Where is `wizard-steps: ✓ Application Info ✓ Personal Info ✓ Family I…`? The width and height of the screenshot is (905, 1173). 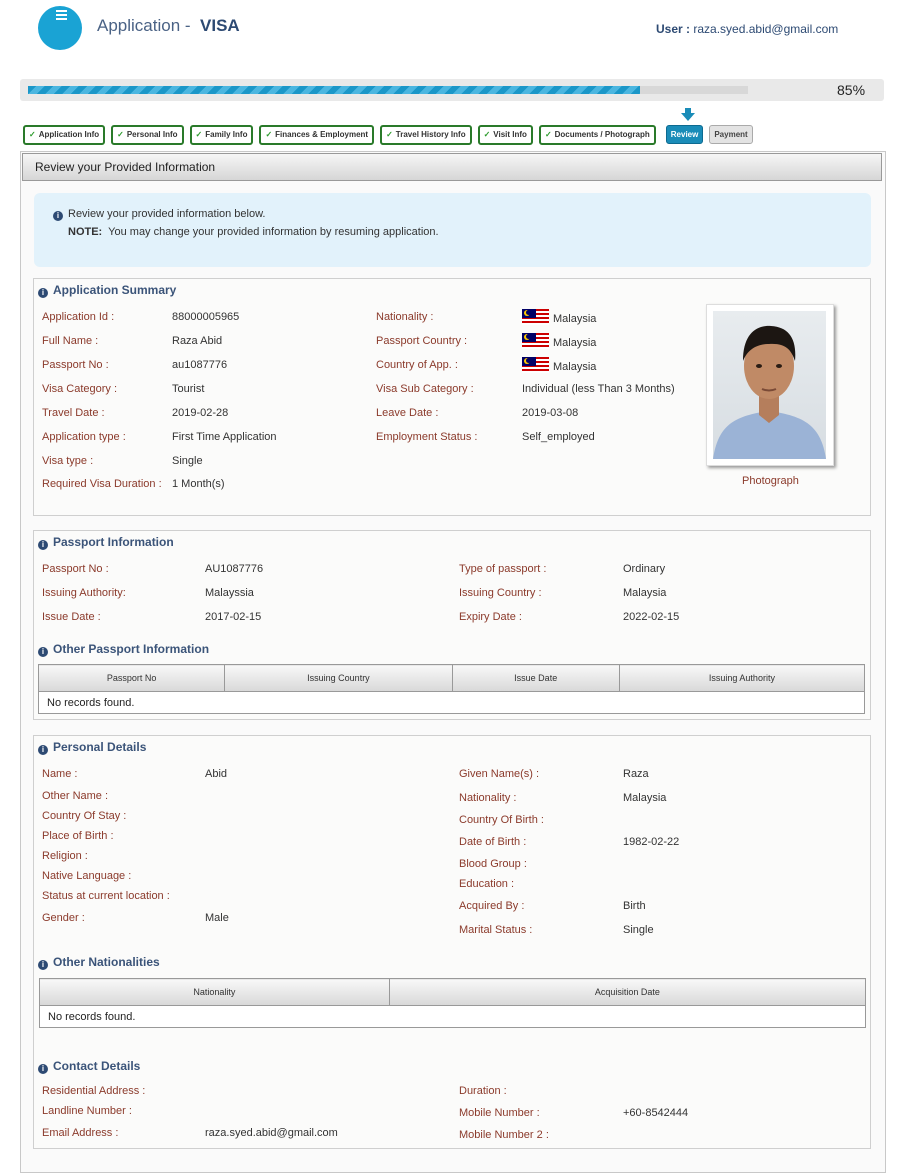
wizard-steps: ✓ Application Info ✓ Personal Info ✓ Family I… is located at coordinates (388, 135).